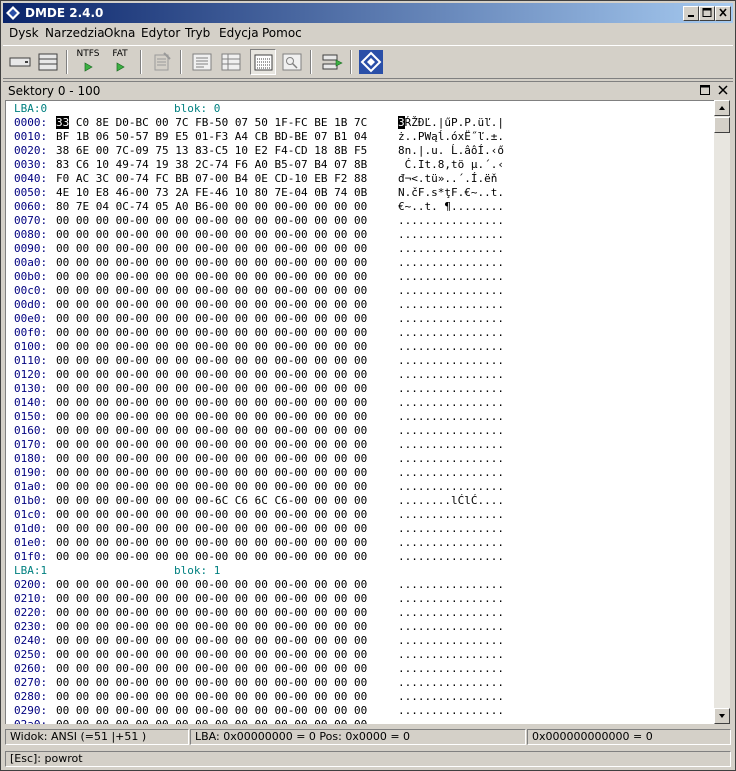 The height and width of the screenshot is (771, 736). What do you see at coordinates (20, 62) in the screenshot?
I see `disk-button` at bounding box center [20, 62].